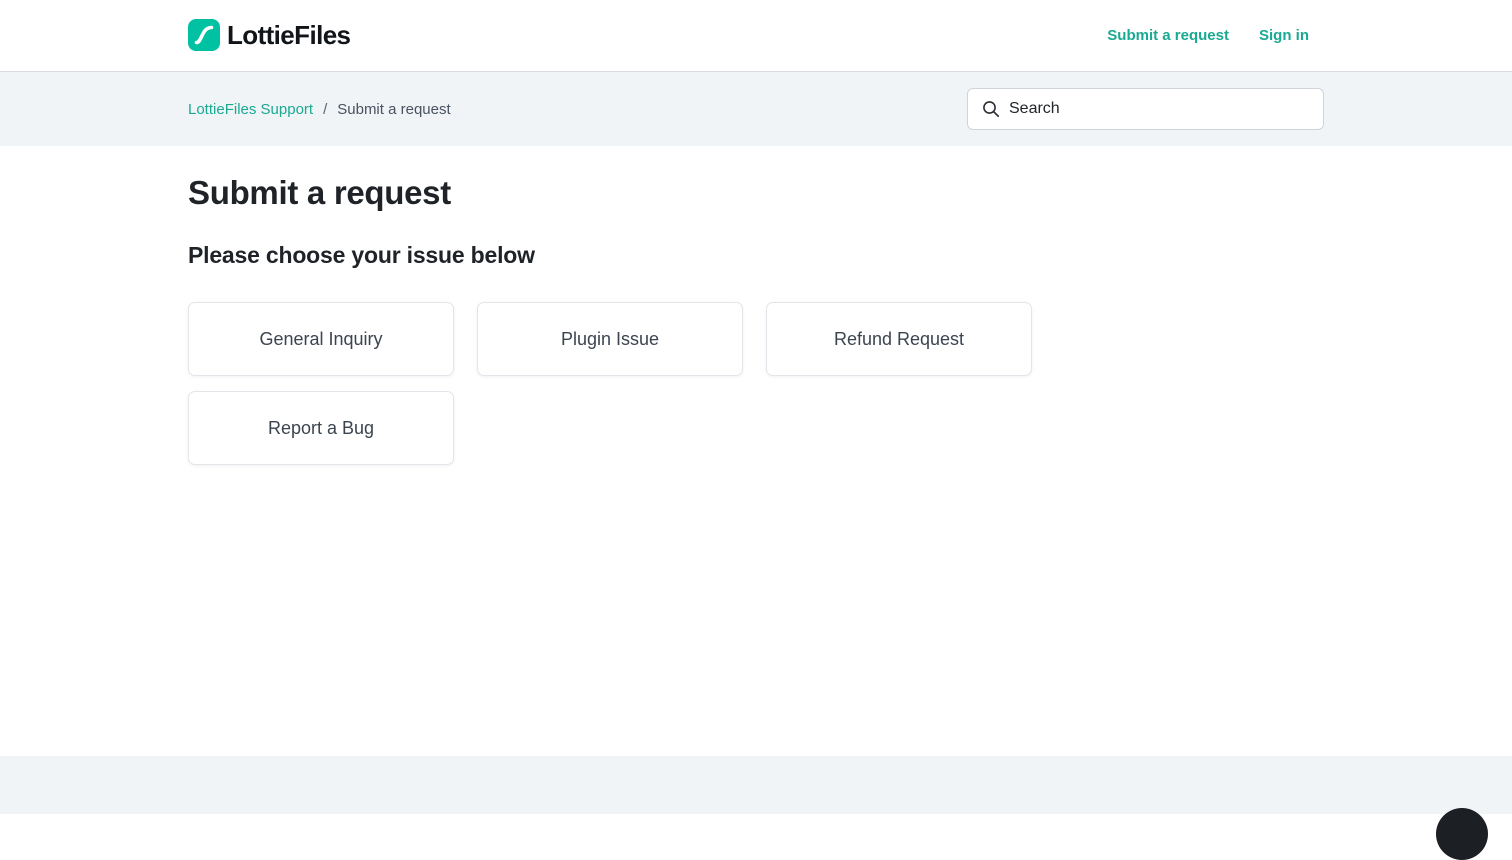  I want to click on breadcrumb-home-link: LottieFiles Support, so click(250, 110).